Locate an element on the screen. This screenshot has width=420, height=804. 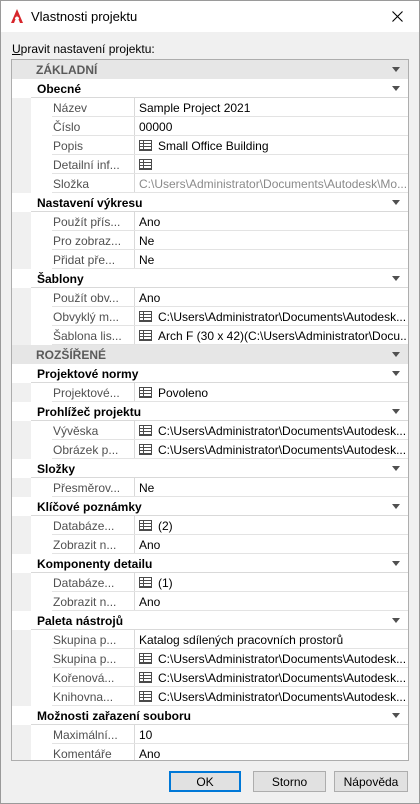
property-value-cell: Small Office Building is located at coordinates (271, 145).